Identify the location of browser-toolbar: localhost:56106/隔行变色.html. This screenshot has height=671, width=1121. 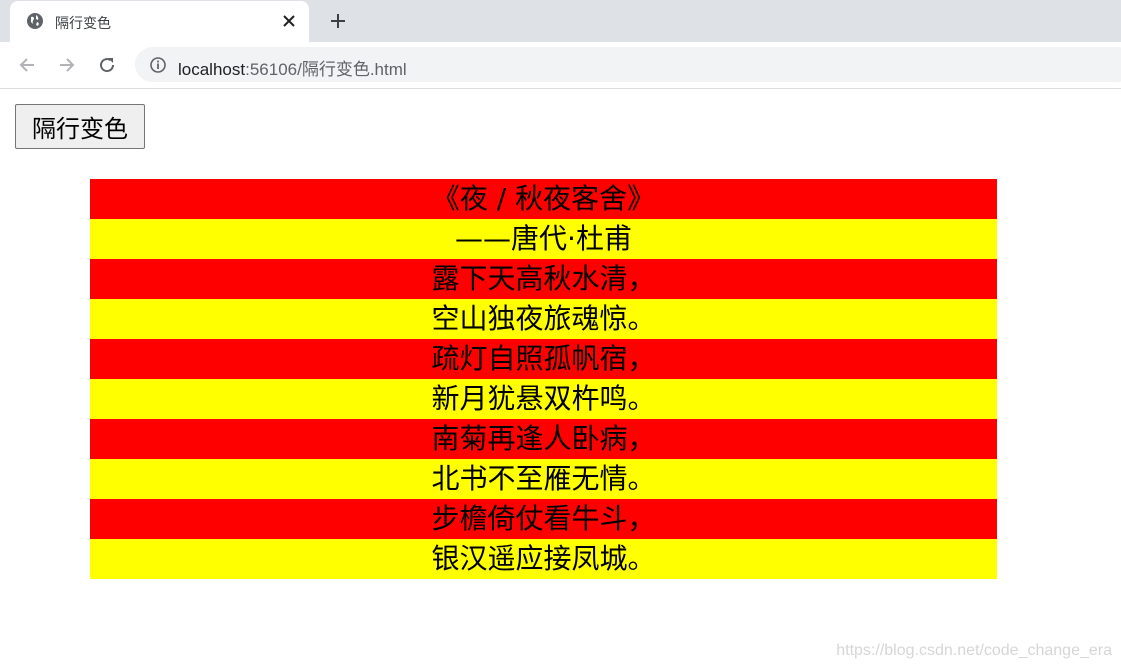
(560, 65).